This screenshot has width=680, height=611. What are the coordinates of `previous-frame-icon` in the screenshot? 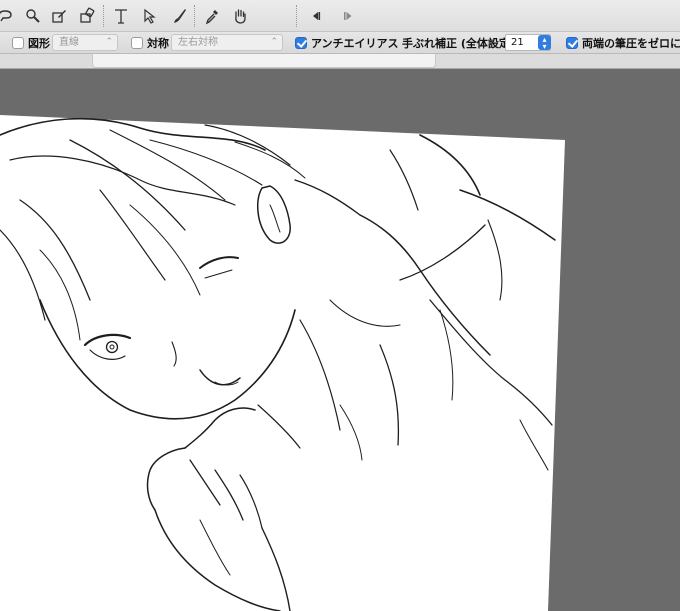 It's located at (316, 16).